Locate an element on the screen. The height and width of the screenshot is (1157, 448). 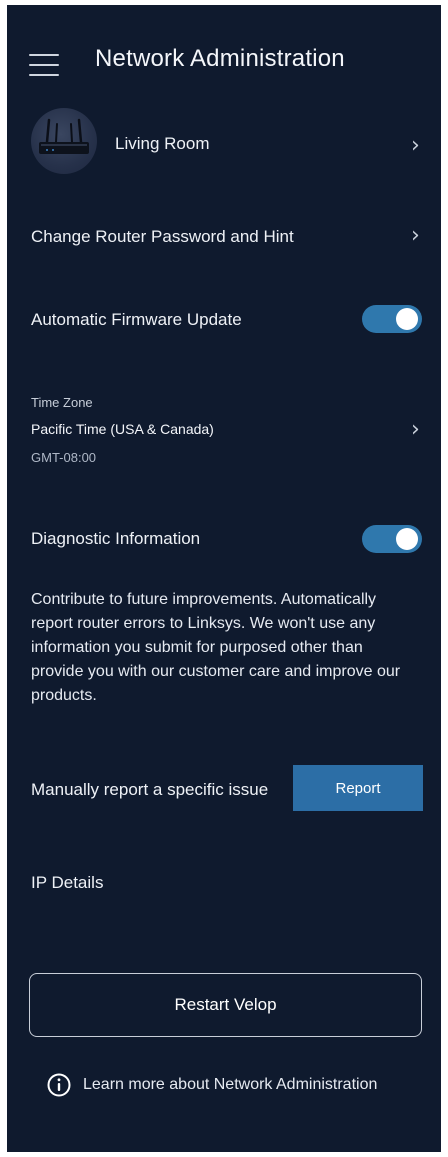
ip-details-row: IP Details is located at coordinates (224, 883).